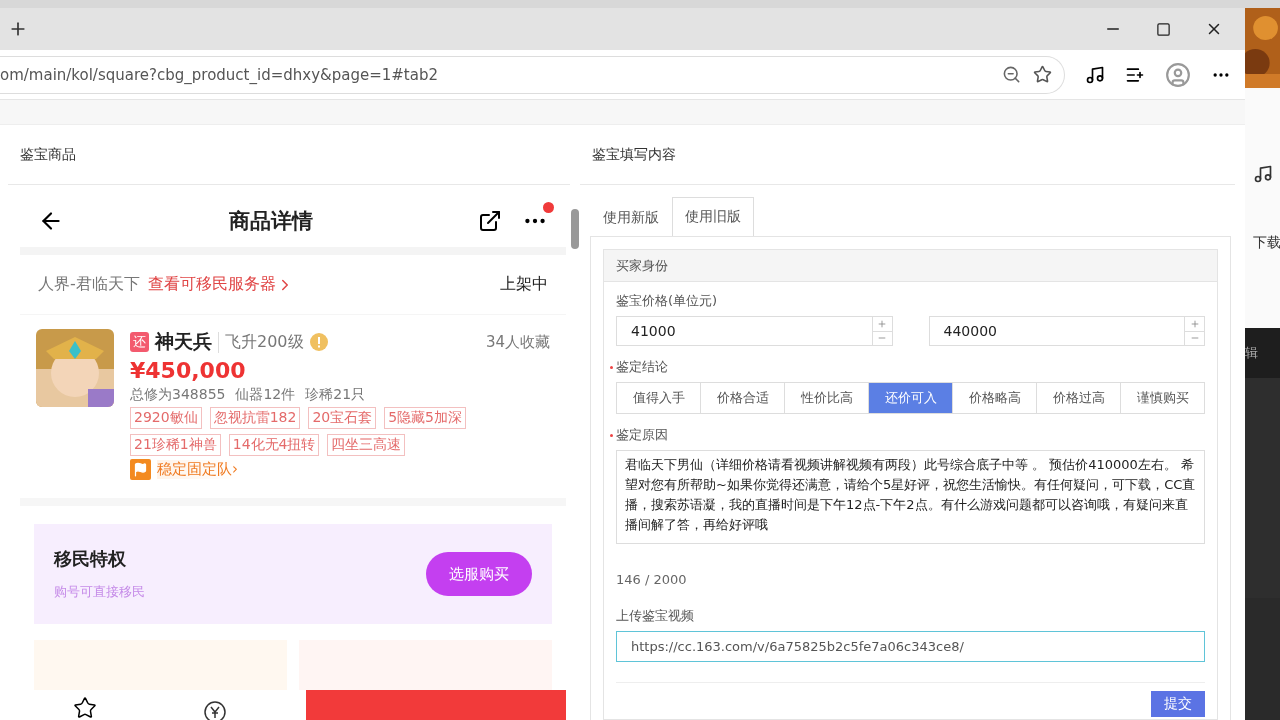 The width and height of the screenshot is (1280, 720). I want to click on stat-text: 总修为348855, so click(178, 395).